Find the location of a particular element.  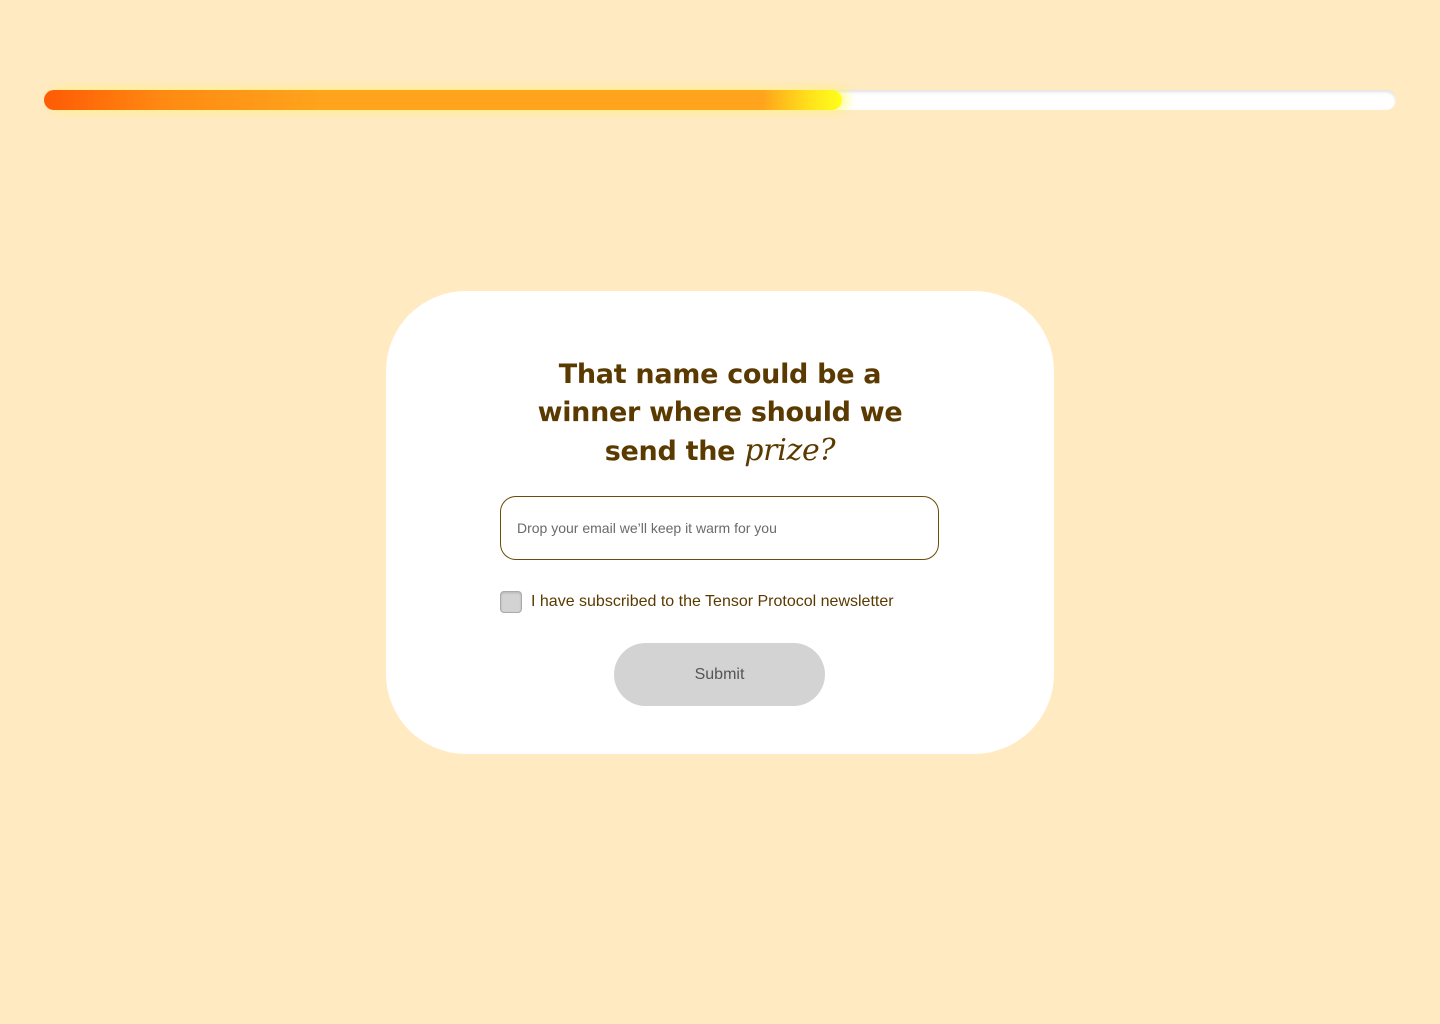

email-input is located at coordinates (719, 528).